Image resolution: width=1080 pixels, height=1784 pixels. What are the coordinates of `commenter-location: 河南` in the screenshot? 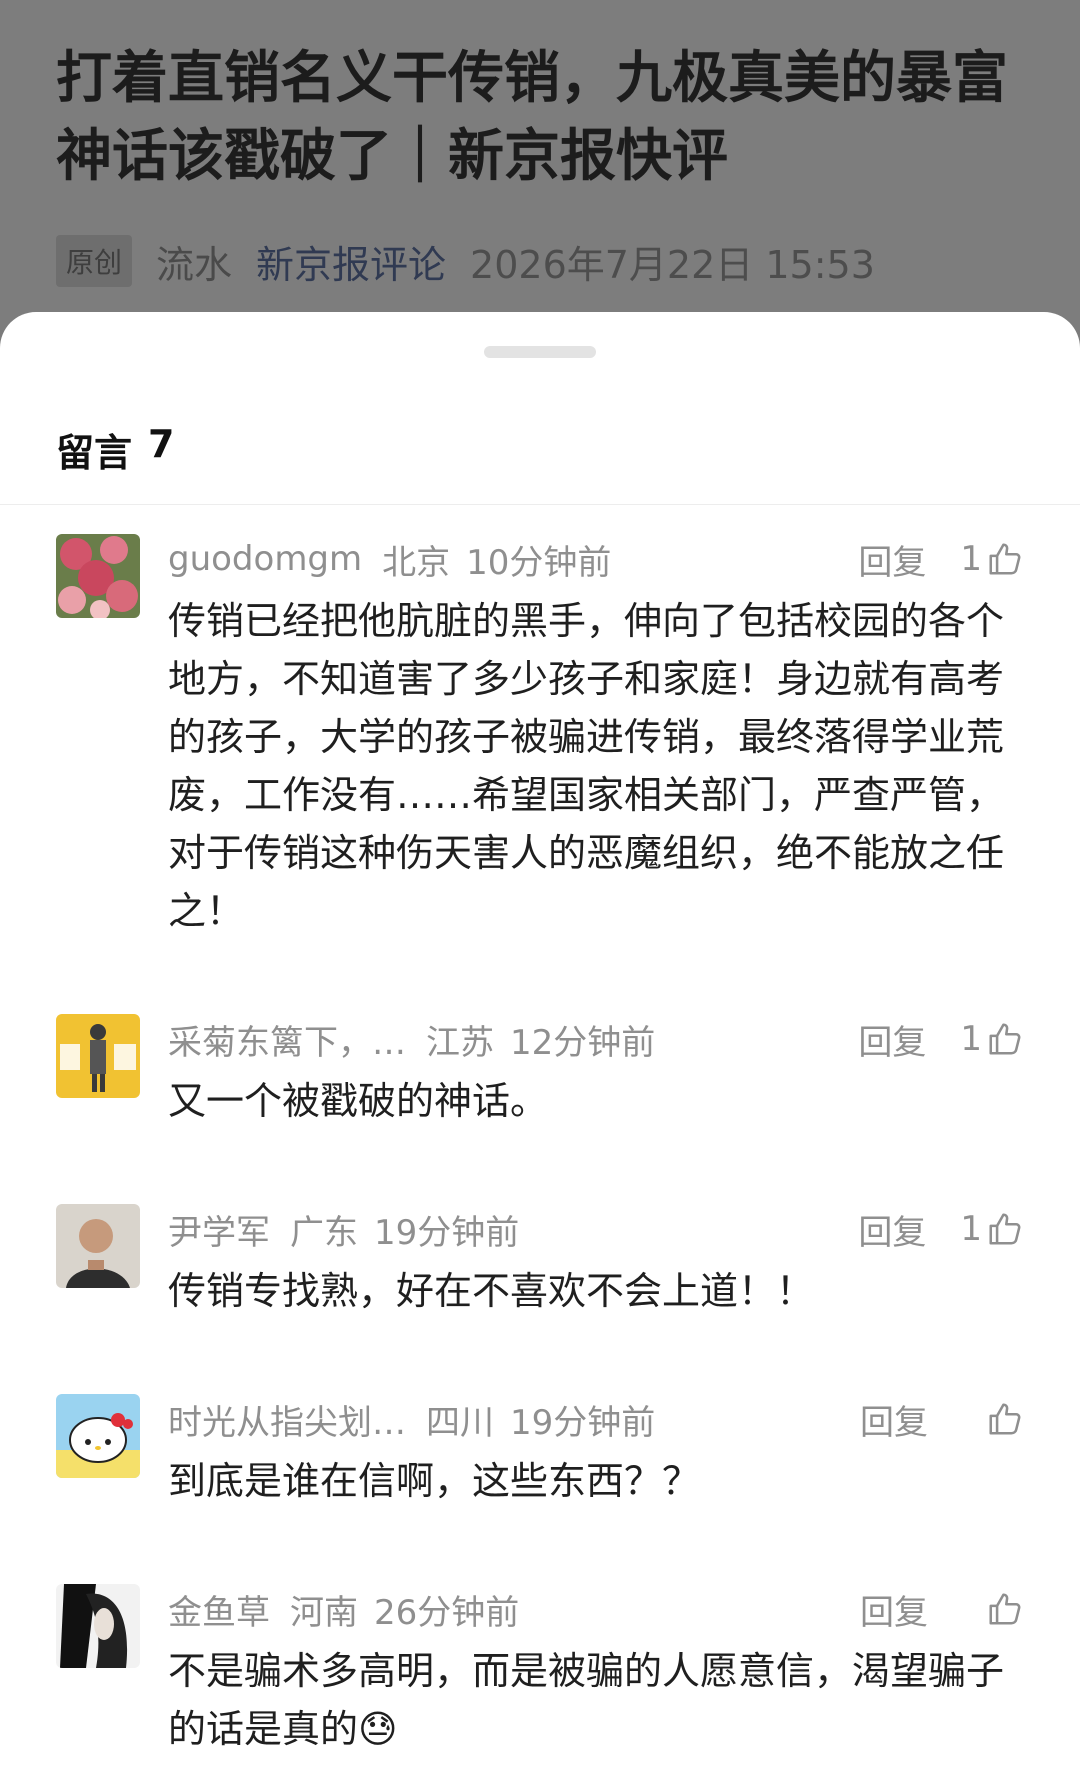 It's located at (324, 1612).